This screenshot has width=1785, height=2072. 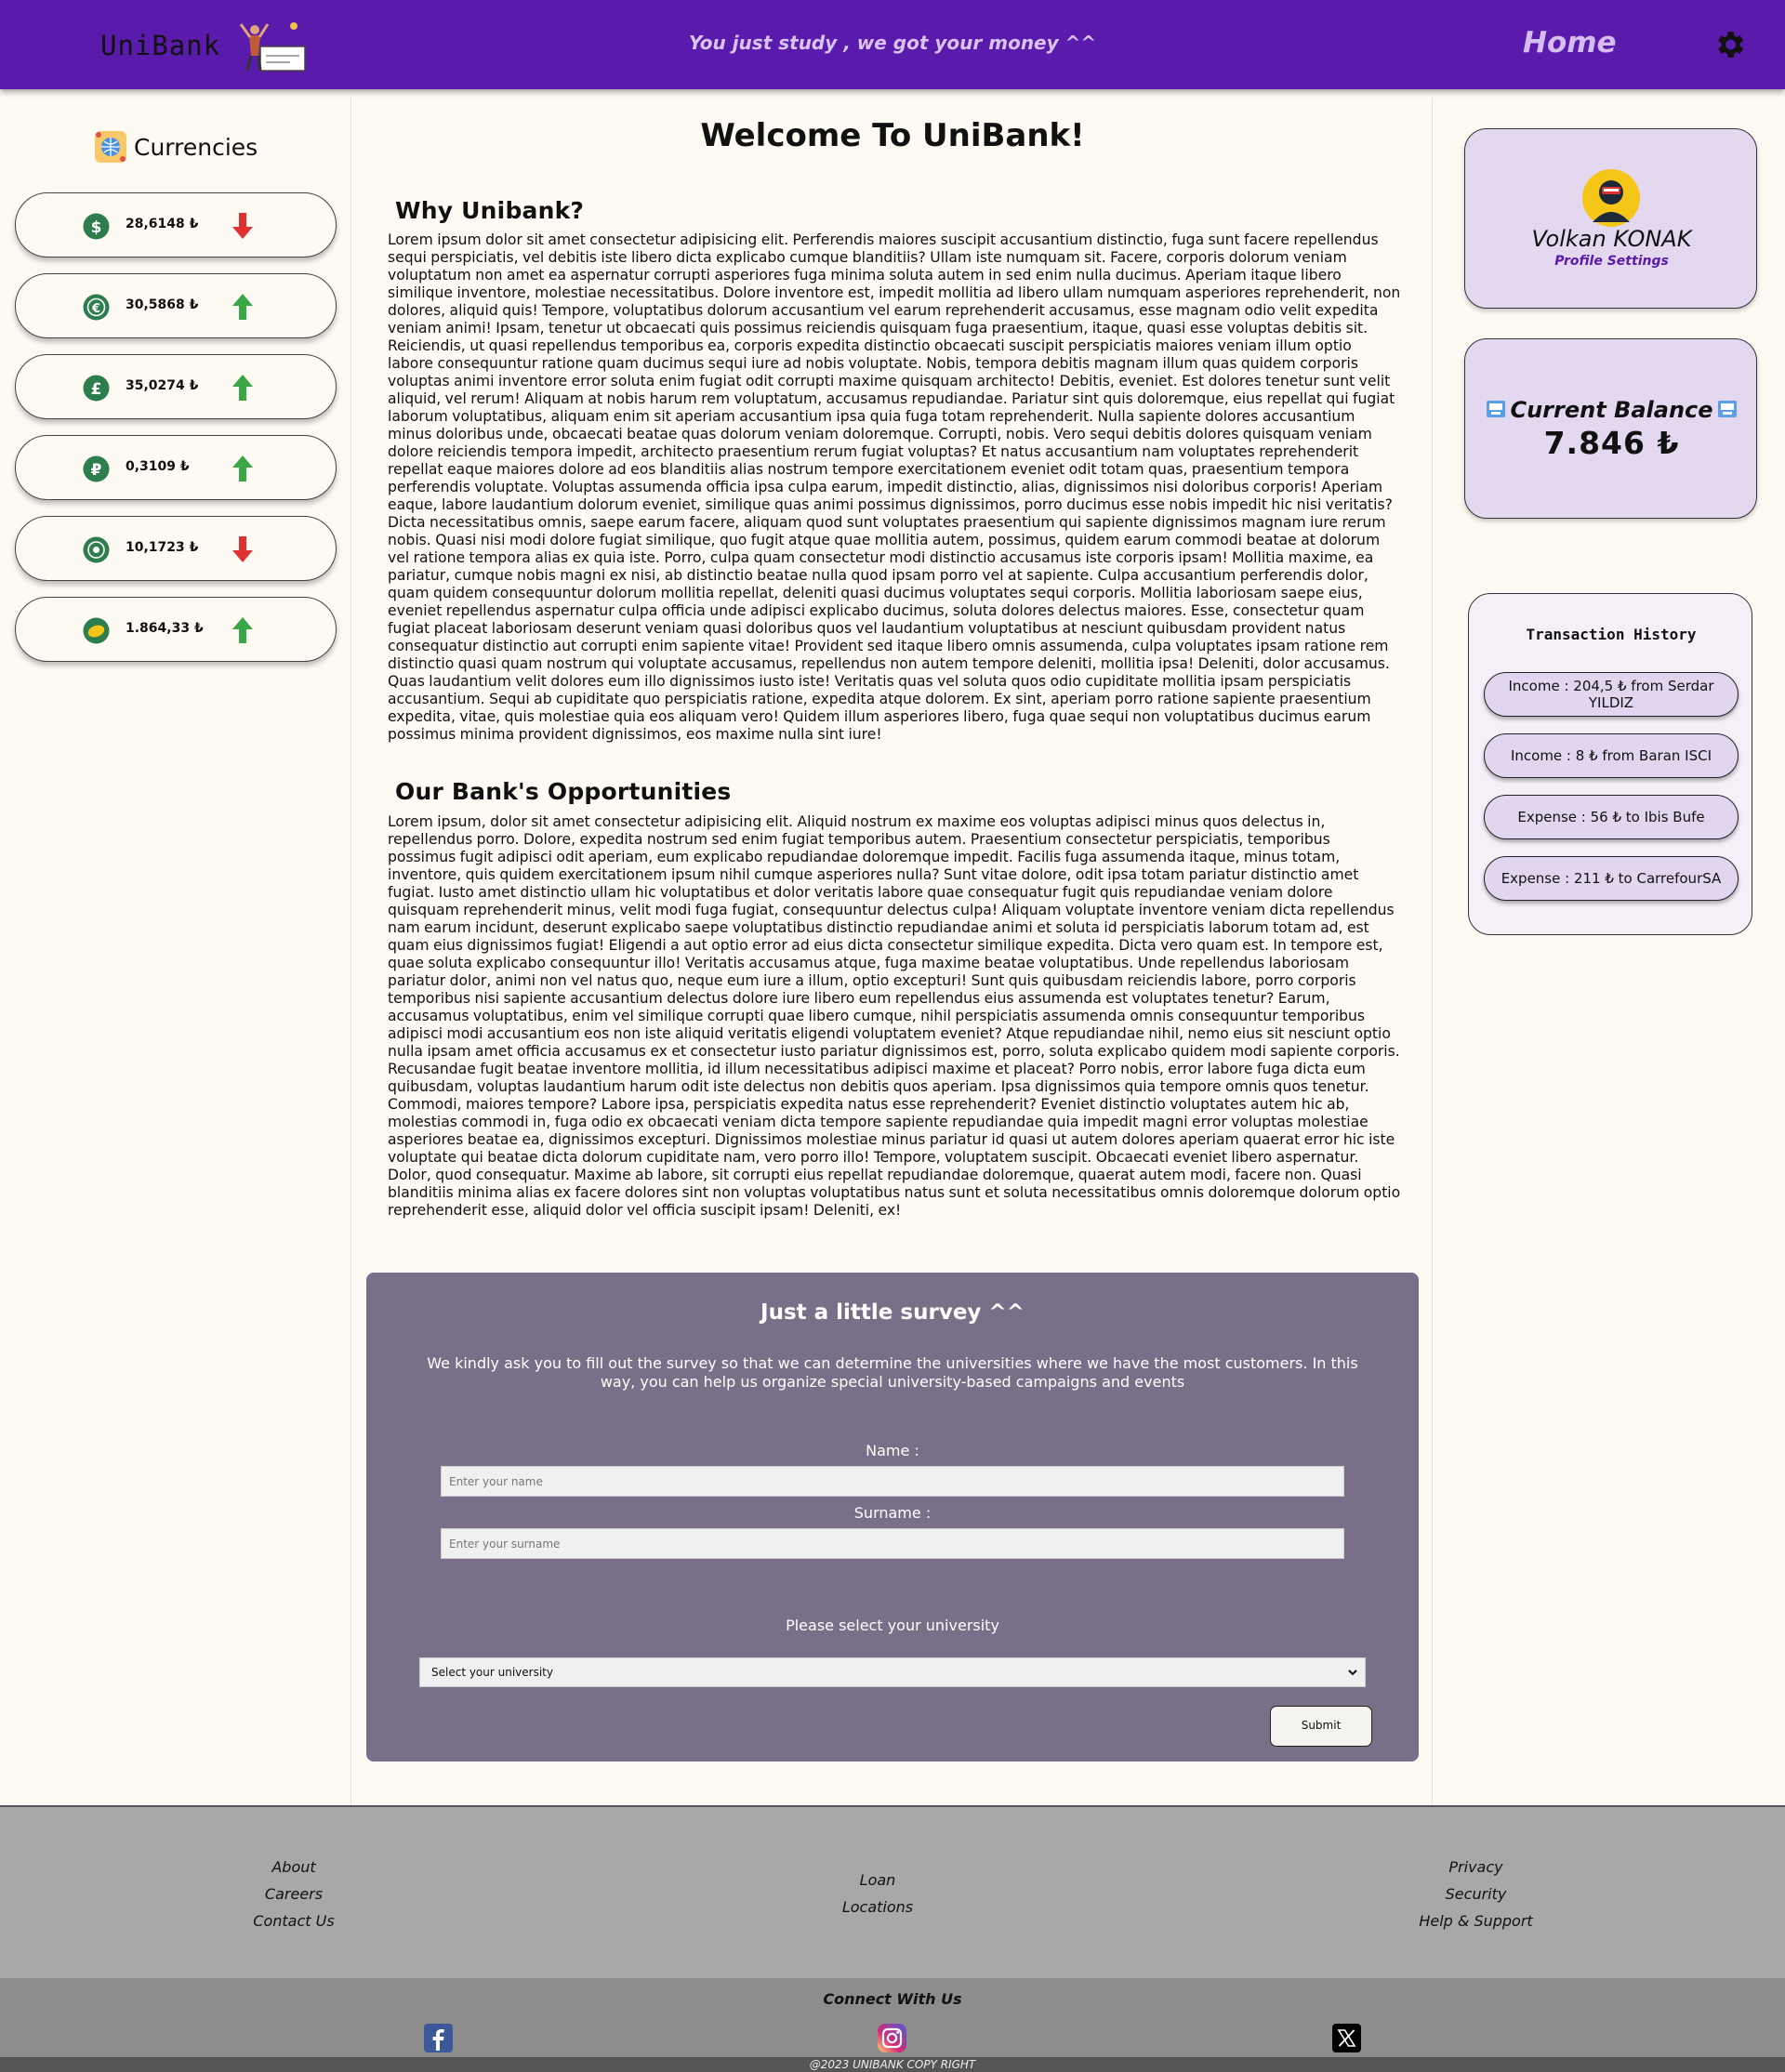 What do you see at coordinates (96, 550) in the screenshot?
I see `crypto-icon` at bounding box center [96, 550].